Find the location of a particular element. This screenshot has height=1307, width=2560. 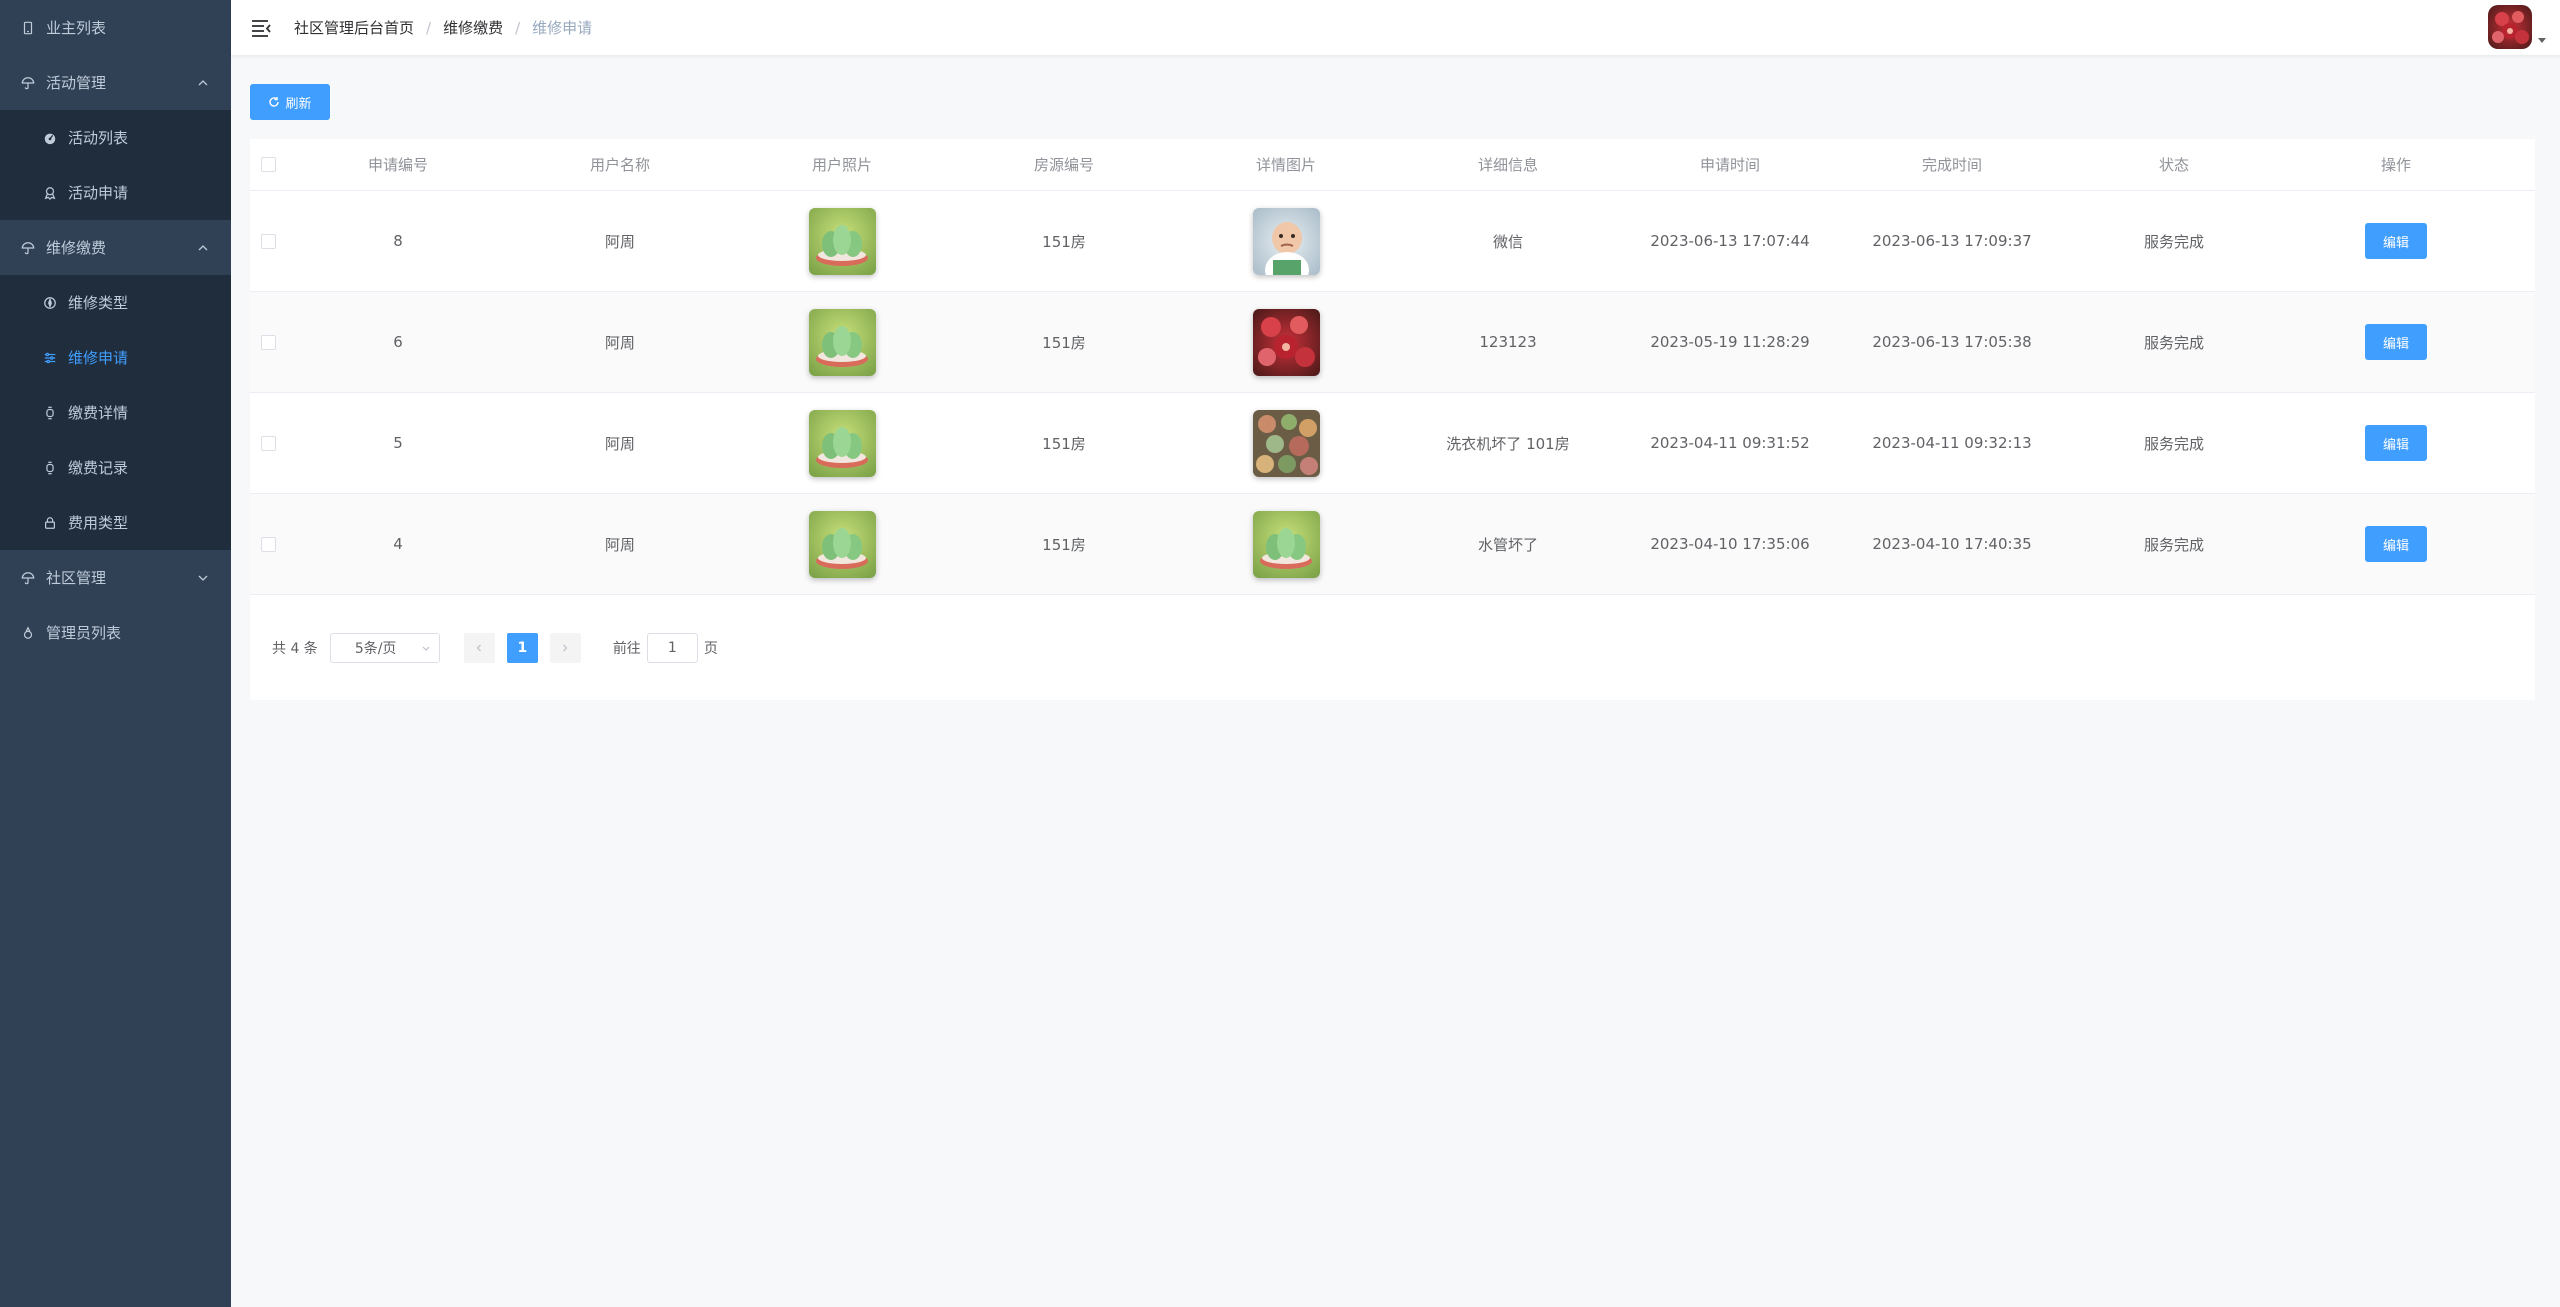

sidebar-item-activity-list: 活动列表 is located at coordinates (115, 137).